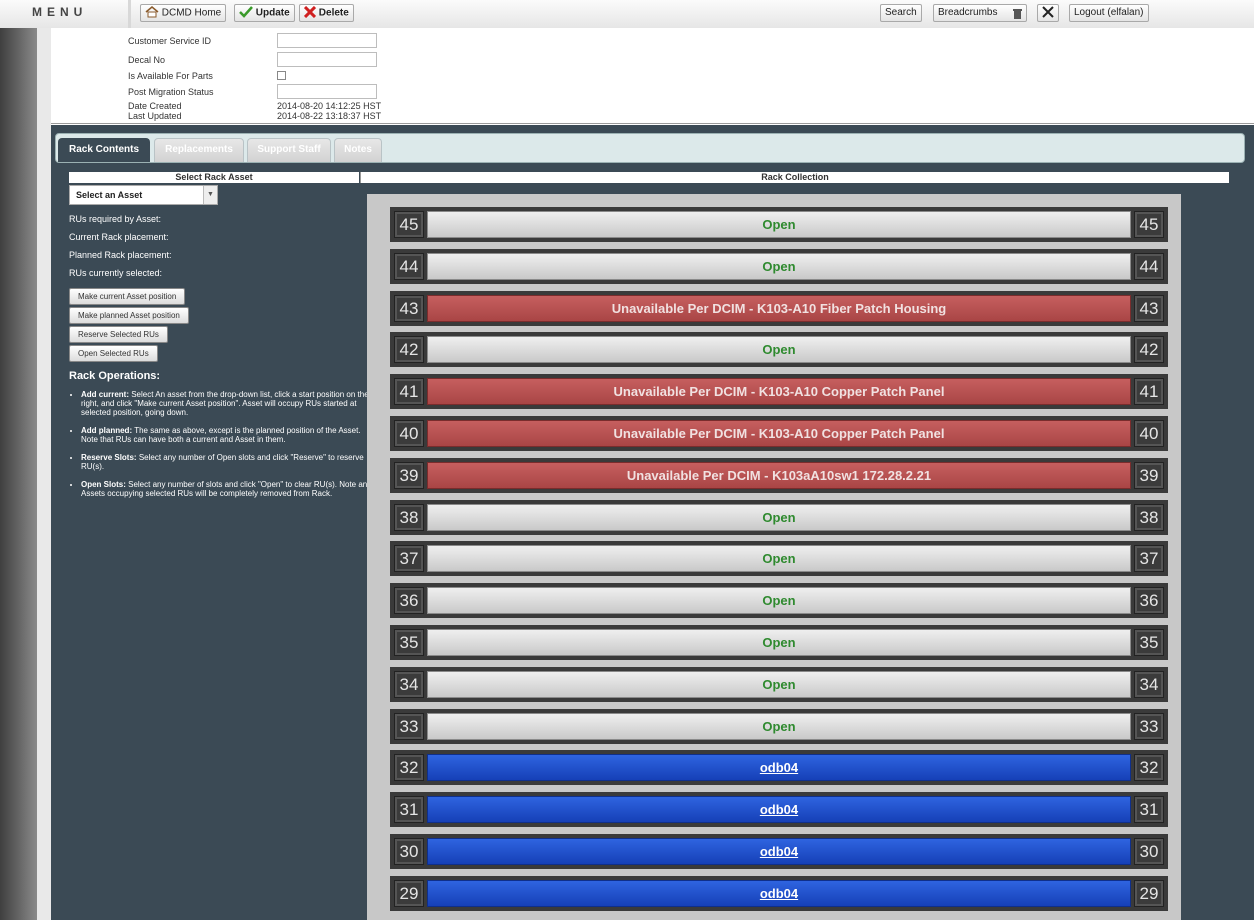 This screenshot has width=1254, height=920. What do you see at coordinates (104, 150) in the screenshot?
I see `tab-rack-contents: Rack Contents` at bounding box center [104, 150].